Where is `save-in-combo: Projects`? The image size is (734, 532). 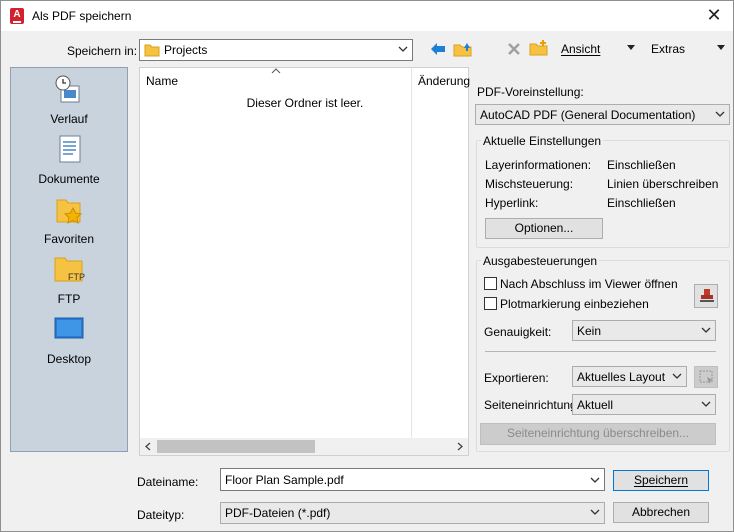 save-in-combo: Projects is located at coordinates (276, 50).